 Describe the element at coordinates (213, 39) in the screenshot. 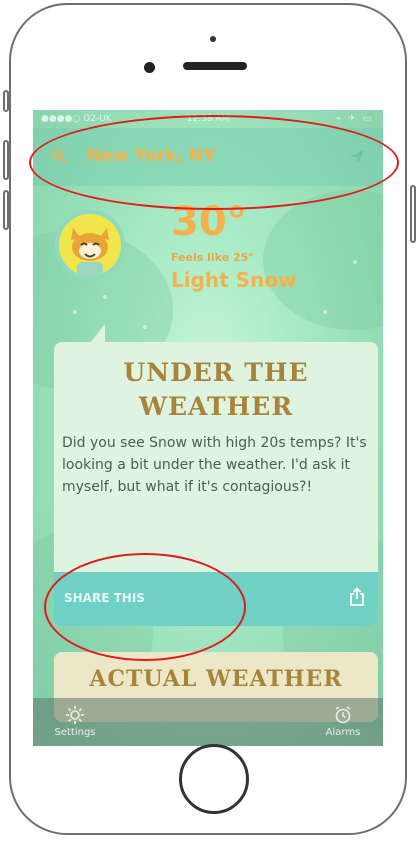

I see `proximity-sensor` at that location.